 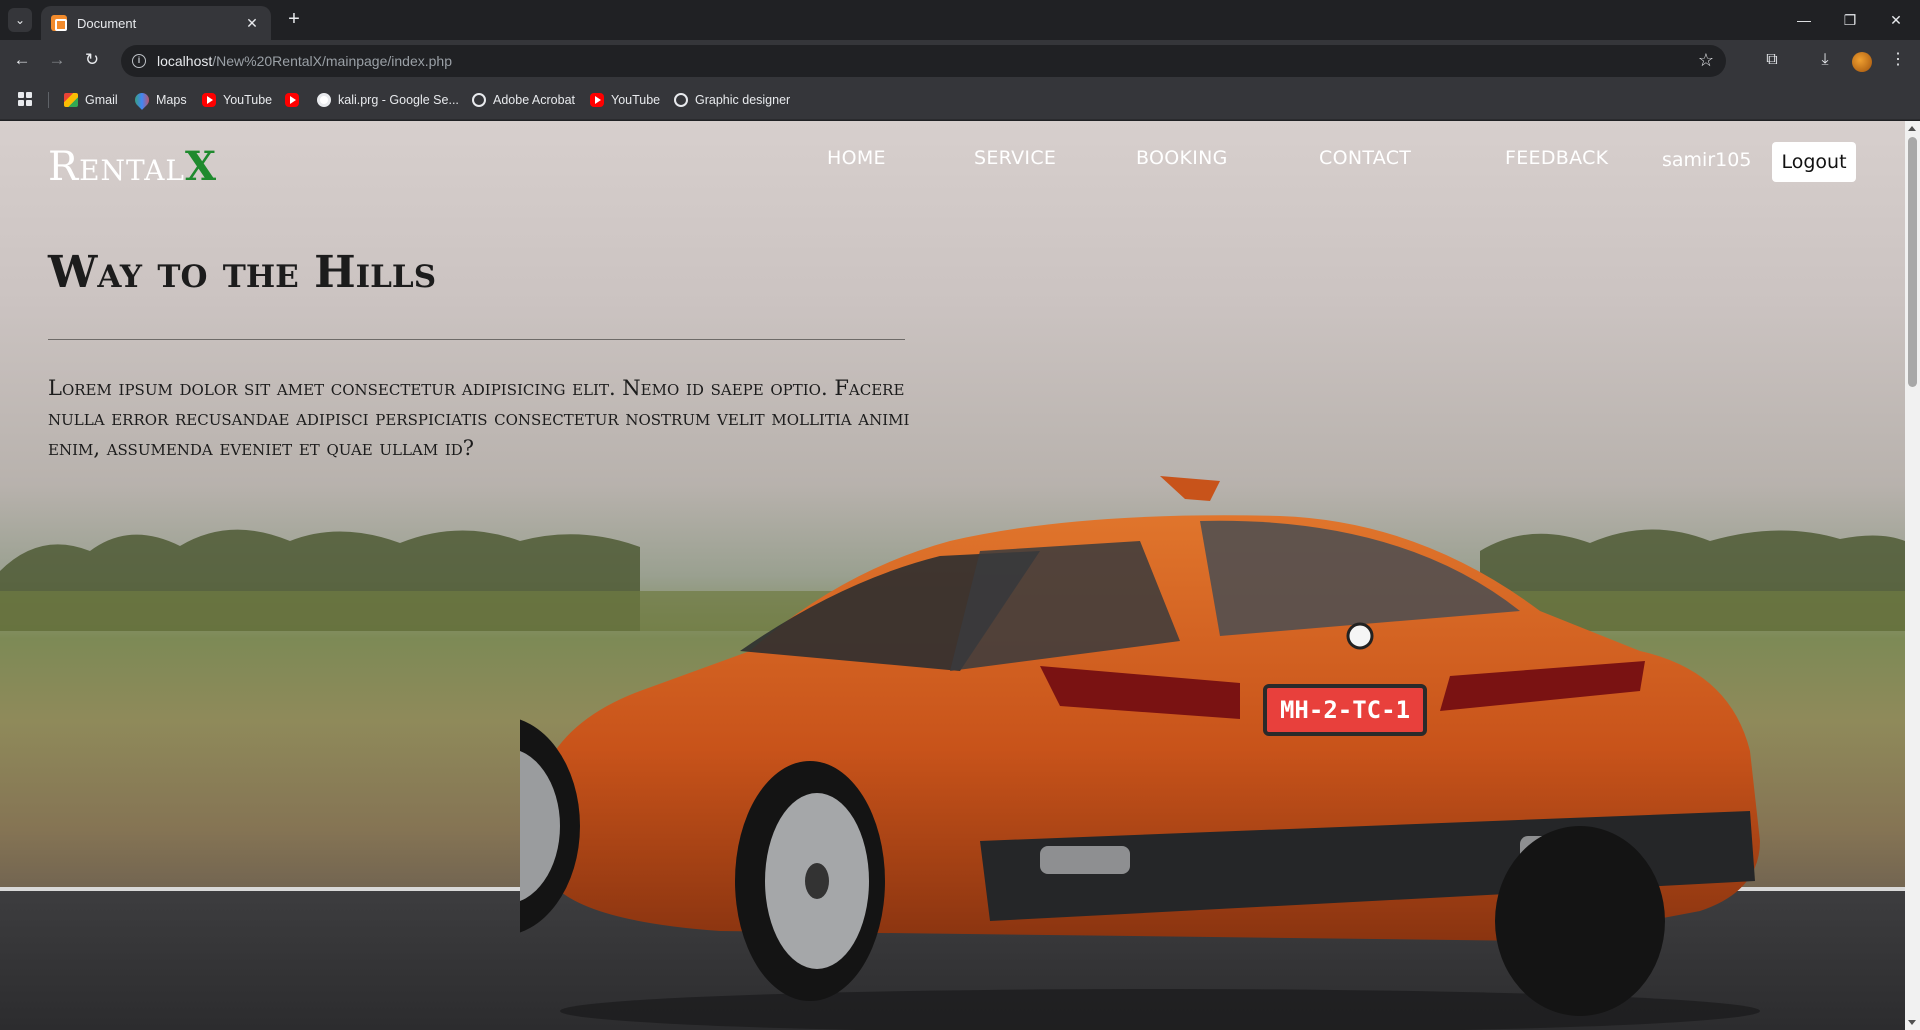 What do you see at coordinates (139, 61) in the screenshot?
I see `site-info-icon: i` at bounding box center [139, 61].